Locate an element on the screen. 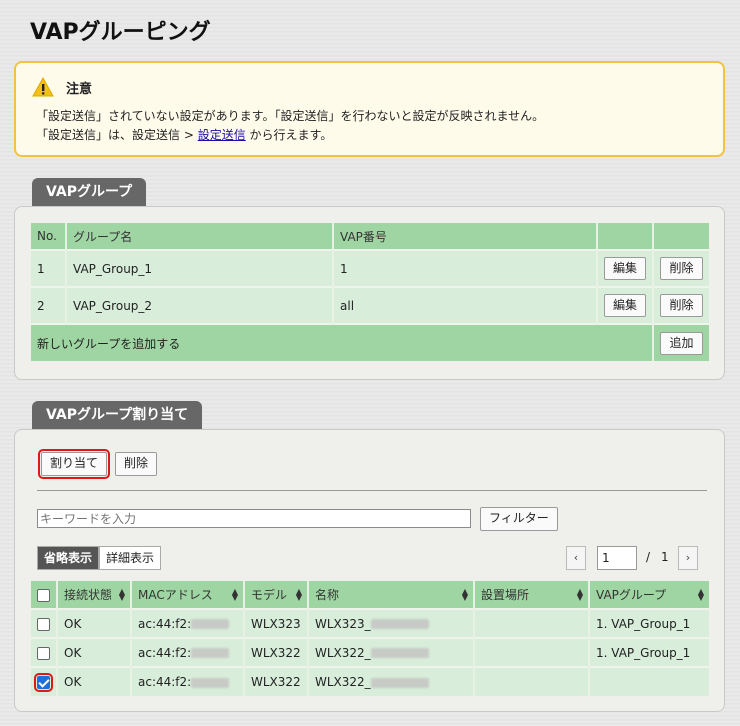 This screenshot has width=740, height=726. table-row: 2 VAP_Group_2 all 編集 削除 is located at coordinates (370, 305).